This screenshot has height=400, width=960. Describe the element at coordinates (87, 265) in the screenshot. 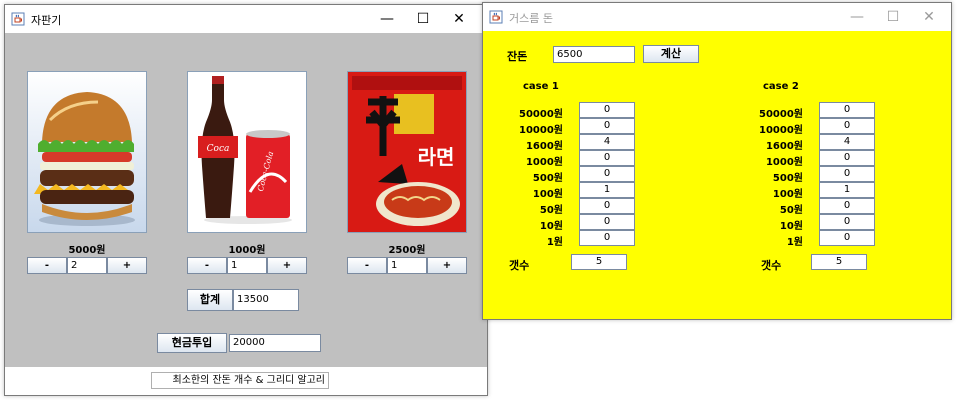

I see `burger-quantity-field: 2` at that location.